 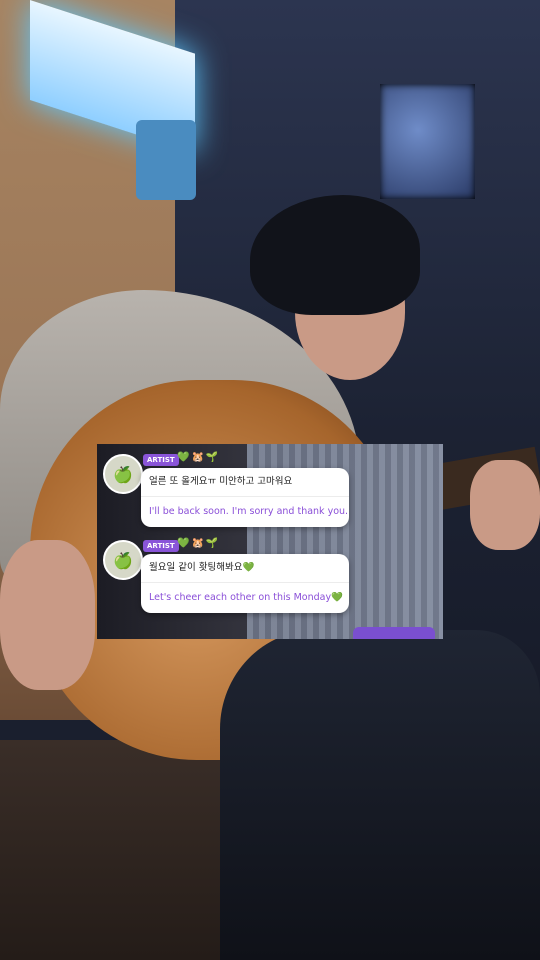 I want to click on korean-text: 월요일 같이 홧팅해봐요💚, so click(x=245, y=568).